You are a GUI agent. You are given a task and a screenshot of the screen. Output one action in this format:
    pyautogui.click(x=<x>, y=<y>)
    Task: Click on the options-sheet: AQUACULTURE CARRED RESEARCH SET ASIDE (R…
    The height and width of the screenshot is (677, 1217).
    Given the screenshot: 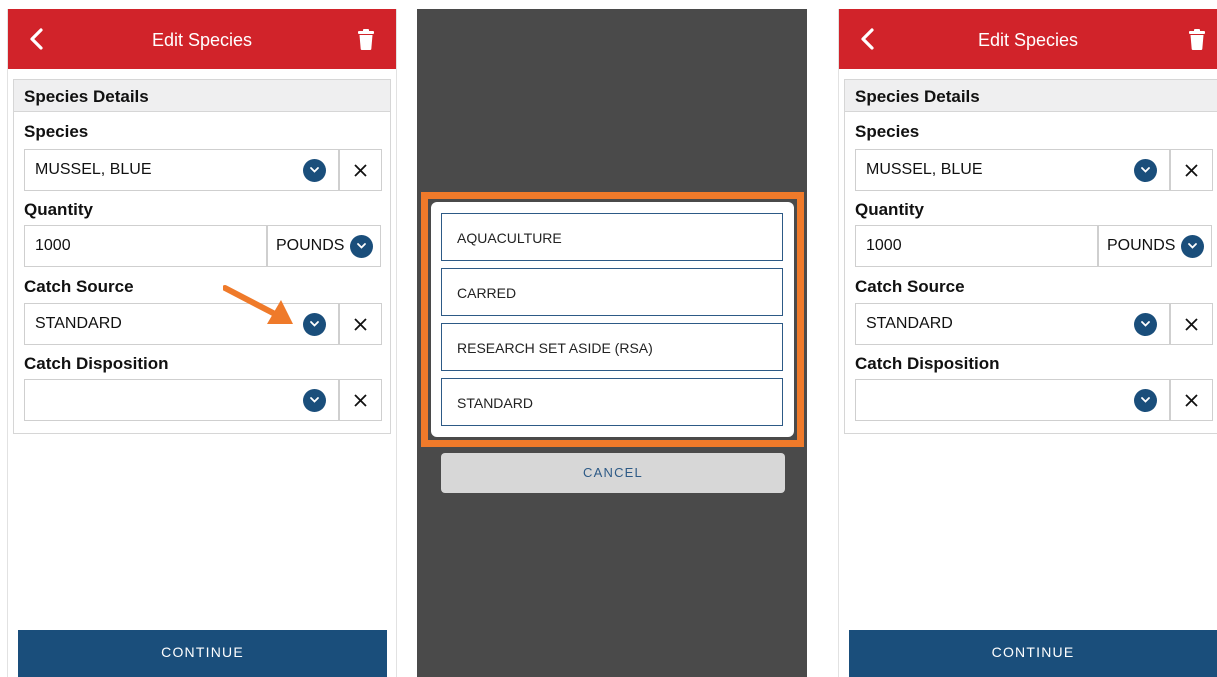 What is the action you would take?
    pyautogui.click(x=612, y=319)
    